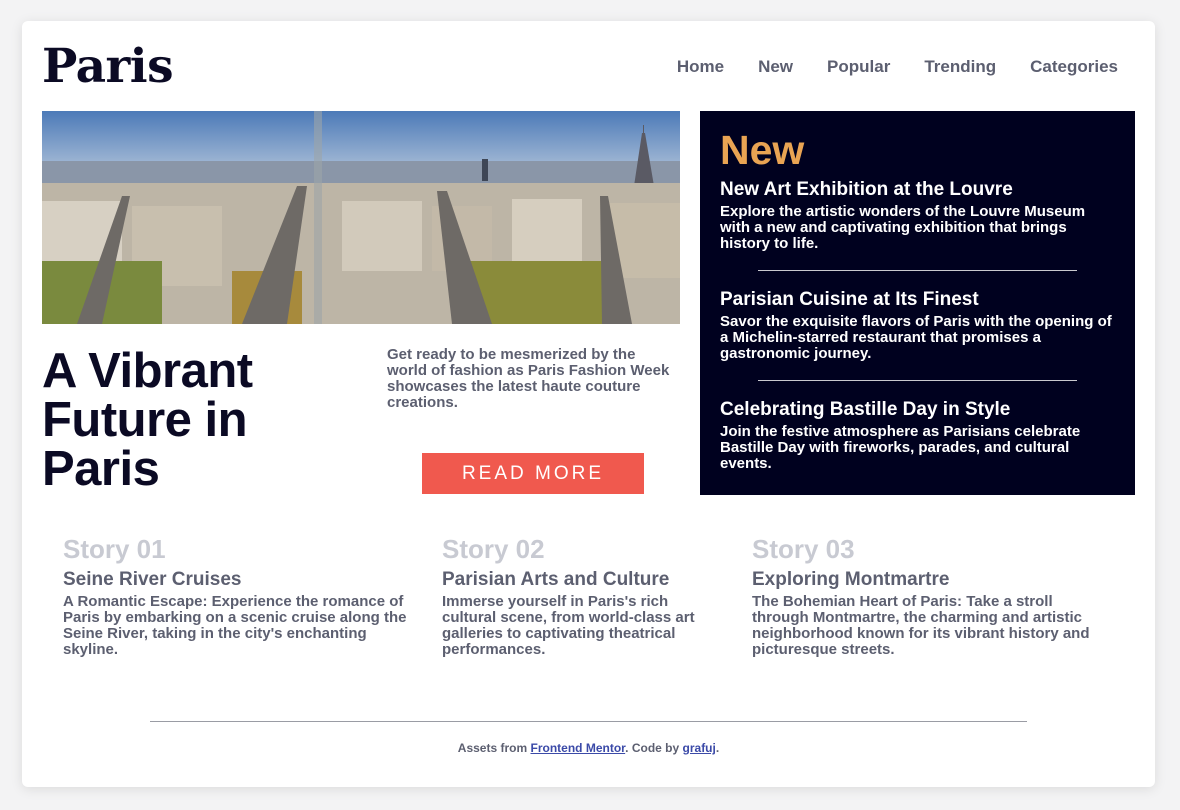  What do you see at coordinates (803, 549) in the screenshot?
I see `story-number: Story 03` at bounding box center [803, 549].